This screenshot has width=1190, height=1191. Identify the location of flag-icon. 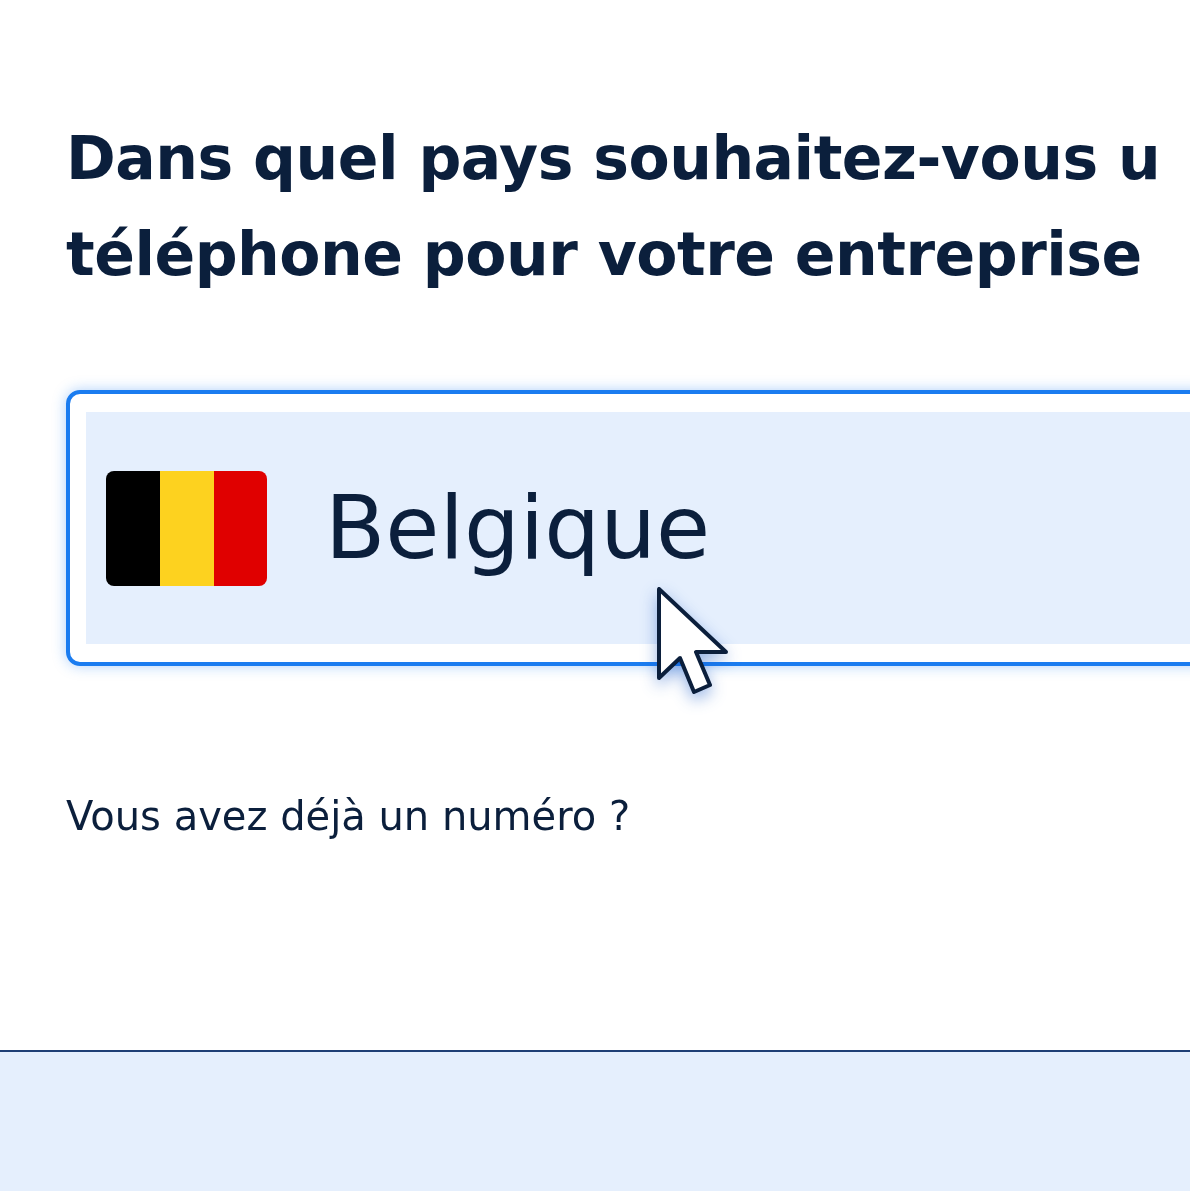
(186, 528).